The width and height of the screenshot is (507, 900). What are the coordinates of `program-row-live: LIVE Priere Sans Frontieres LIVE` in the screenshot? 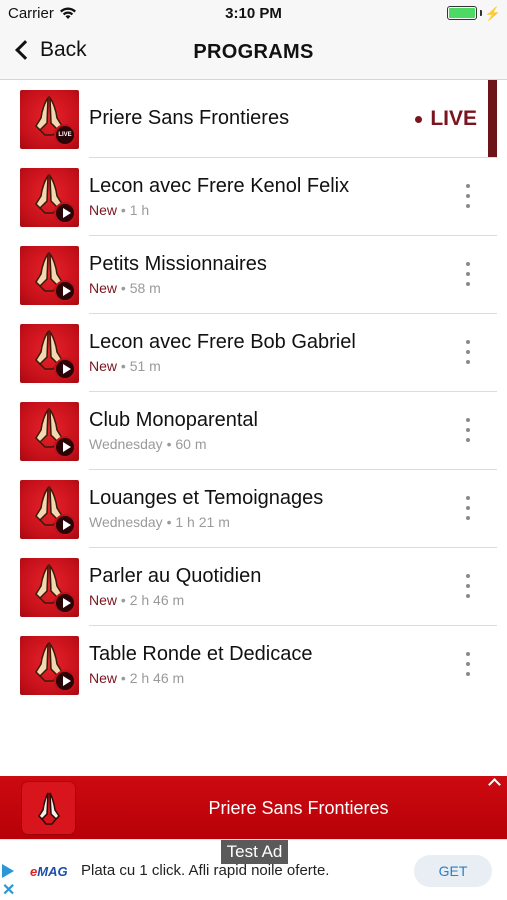 It's located at (253, 119).